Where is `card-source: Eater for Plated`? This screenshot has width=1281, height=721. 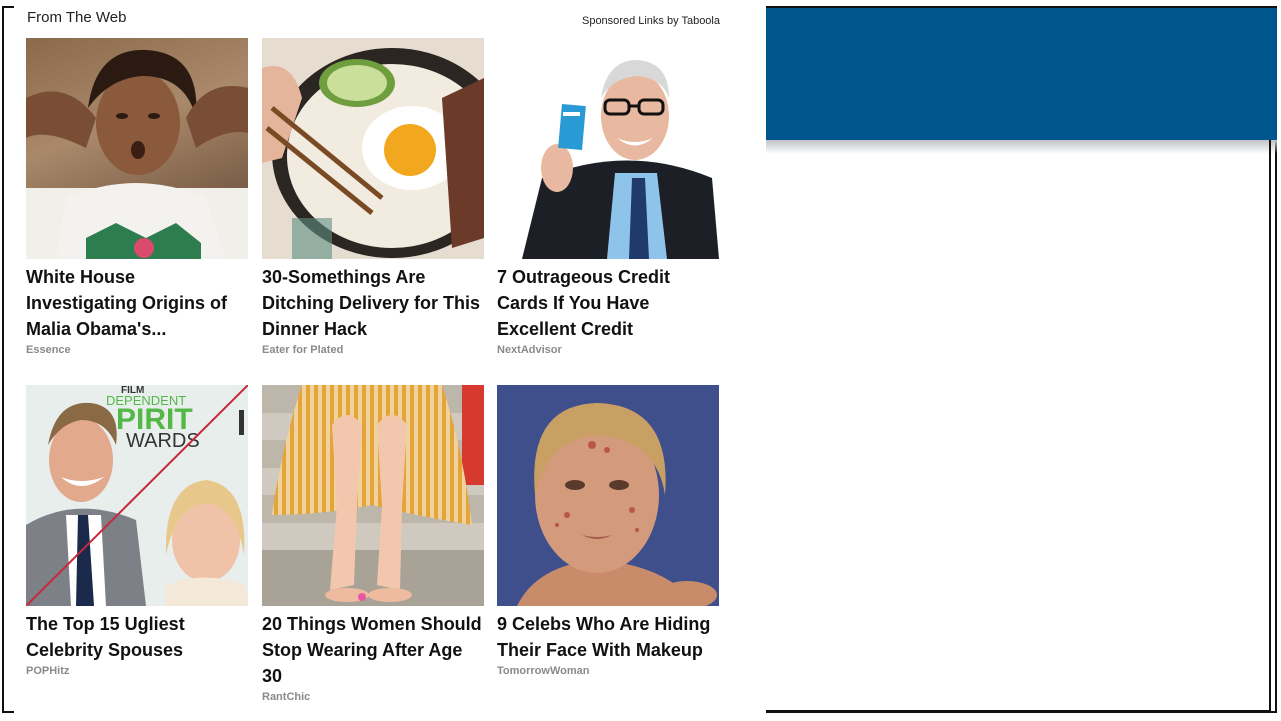
card-source: Eater for Plated is located at coordinates (303, 350).